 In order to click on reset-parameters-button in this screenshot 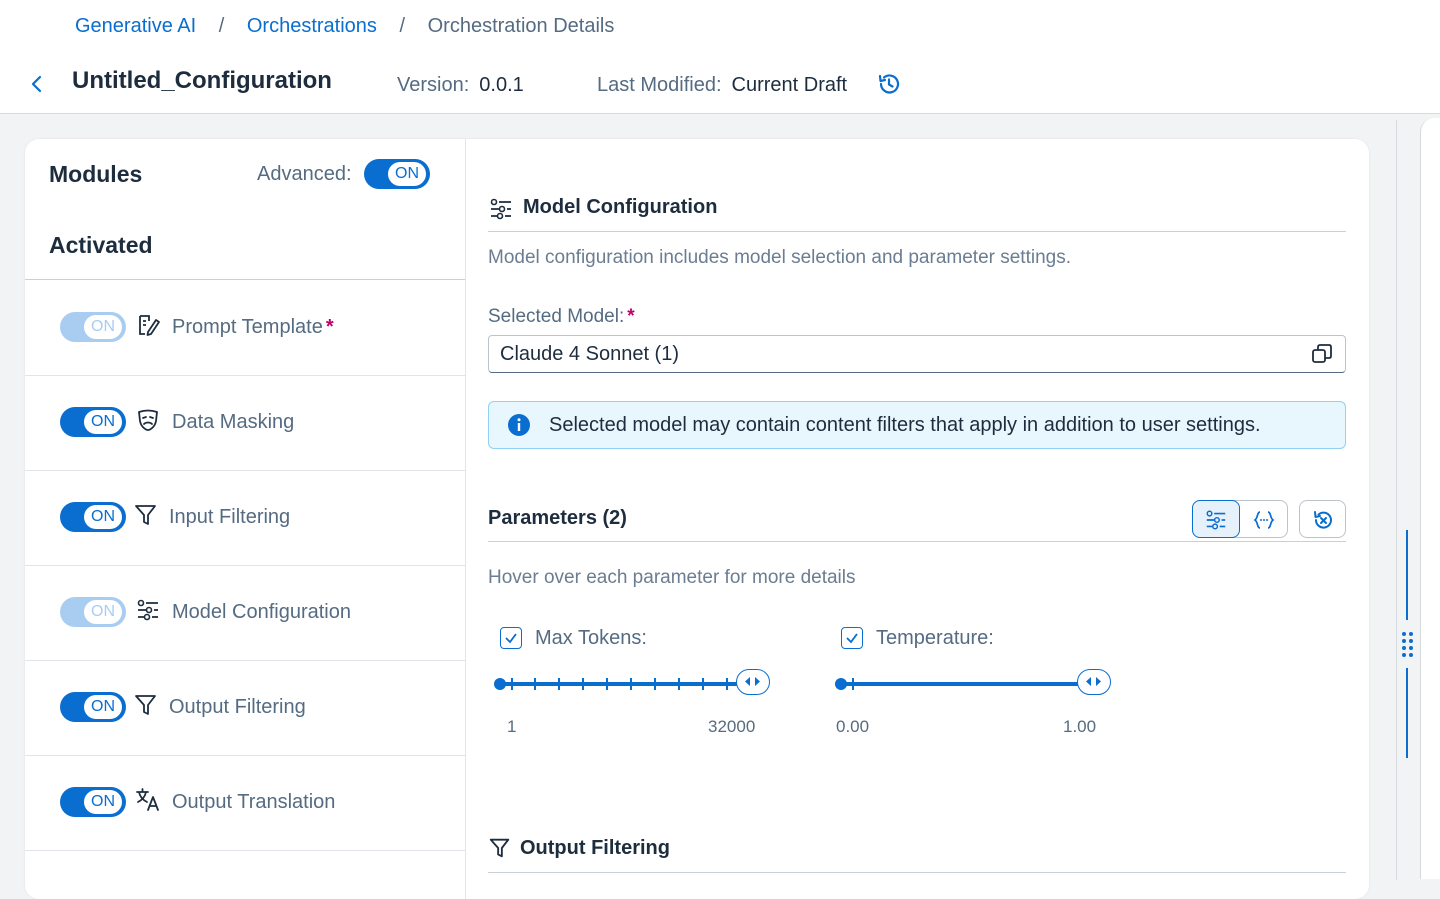, I will do `click(1322, 519)`.